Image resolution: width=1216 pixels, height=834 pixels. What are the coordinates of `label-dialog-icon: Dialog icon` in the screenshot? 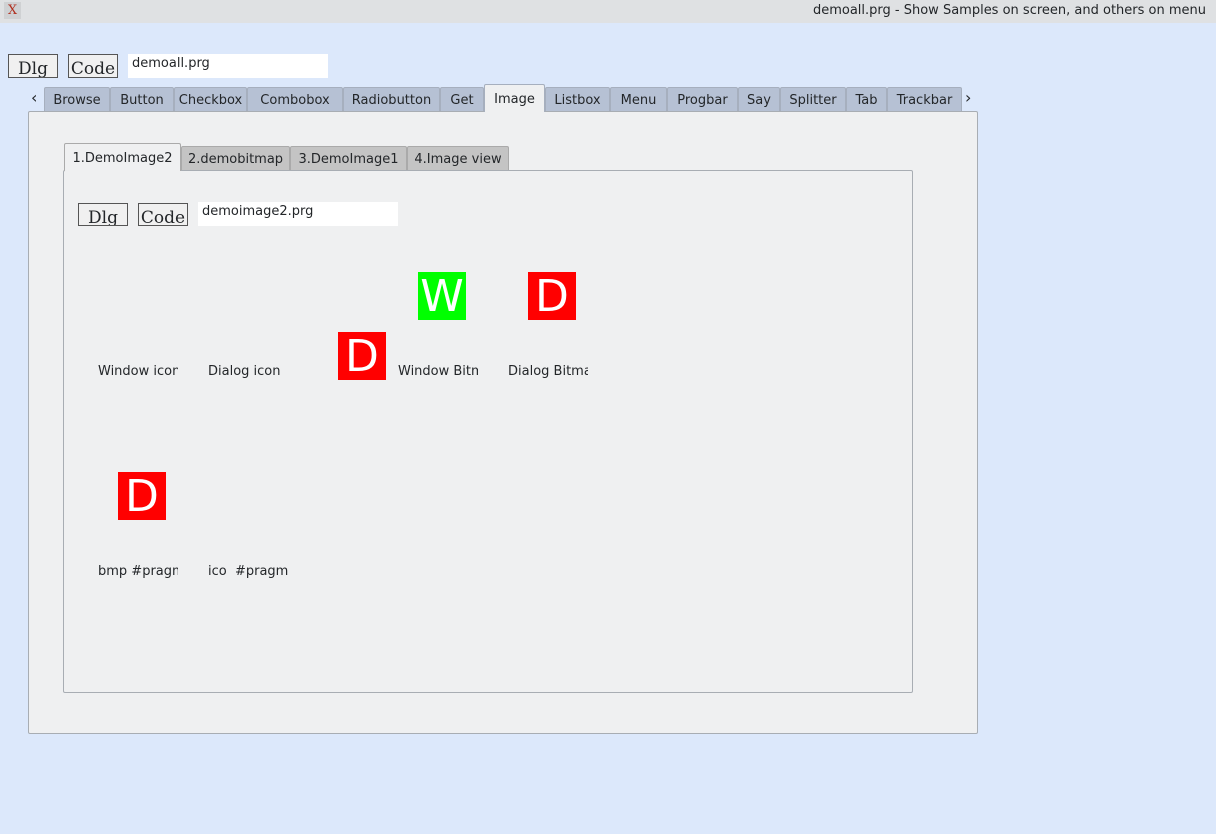 It's located at (244, 371).